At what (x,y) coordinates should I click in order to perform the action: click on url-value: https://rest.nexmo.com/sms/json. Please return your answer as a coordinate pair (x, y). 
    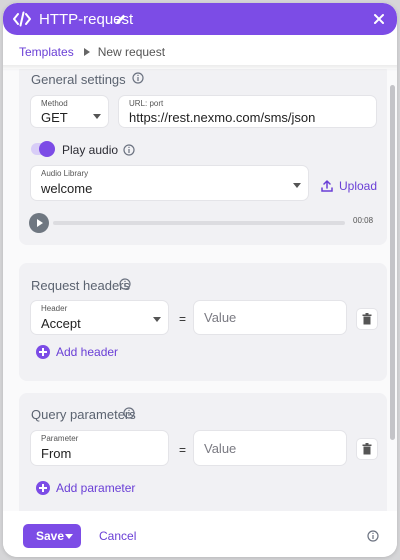
    Looking at the image, I should click on (222, 117).